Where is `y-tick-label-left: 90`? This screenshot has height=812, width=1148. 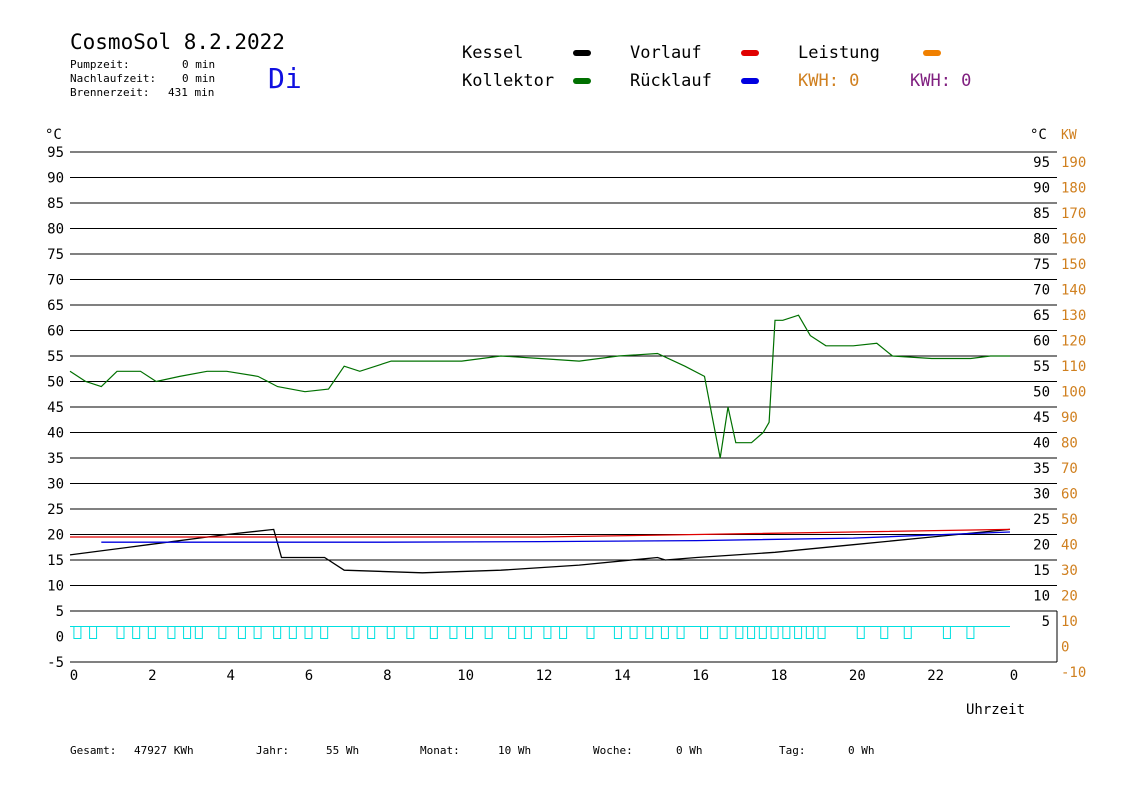 y-tick-label-left: 90 is located at coordinates (55, 179).